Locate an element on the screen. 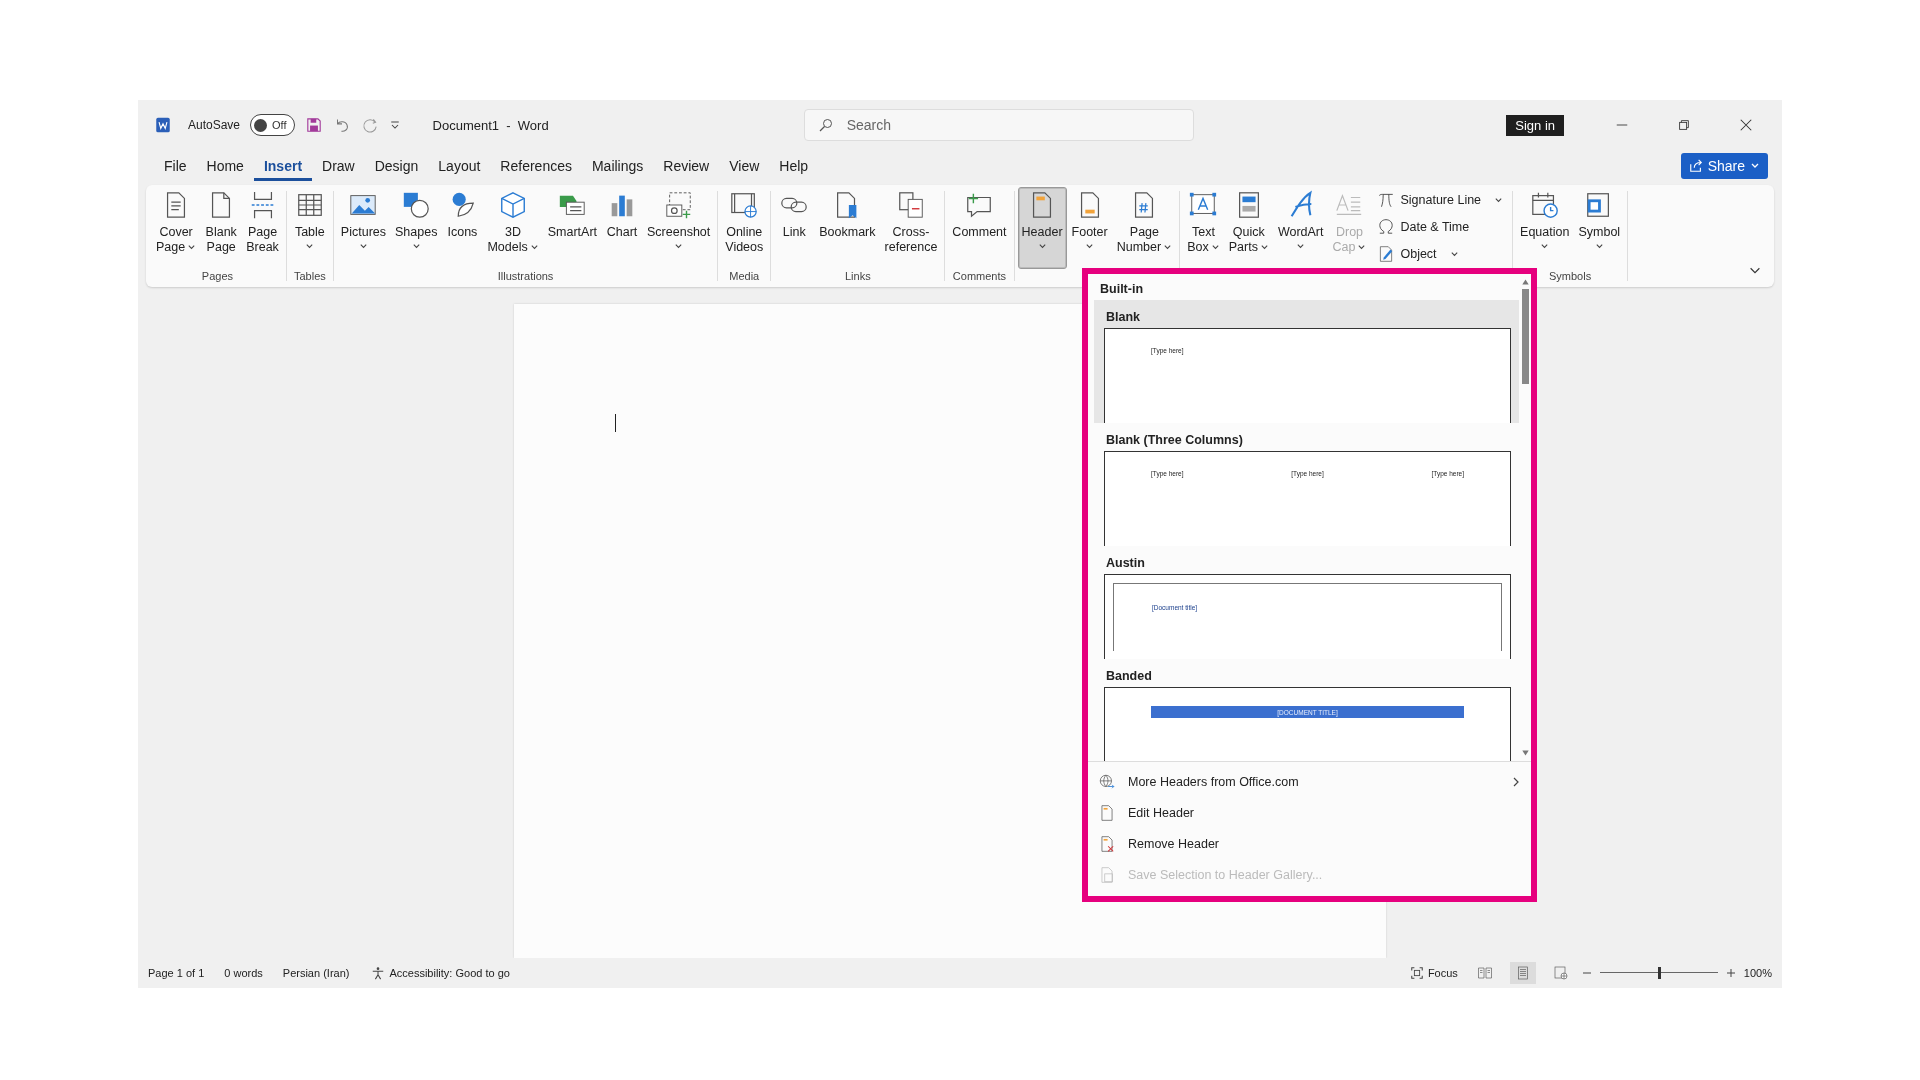 The image size is (1920, 1080). ribbon-button: Screenshot is located at coordinates (679, 228).